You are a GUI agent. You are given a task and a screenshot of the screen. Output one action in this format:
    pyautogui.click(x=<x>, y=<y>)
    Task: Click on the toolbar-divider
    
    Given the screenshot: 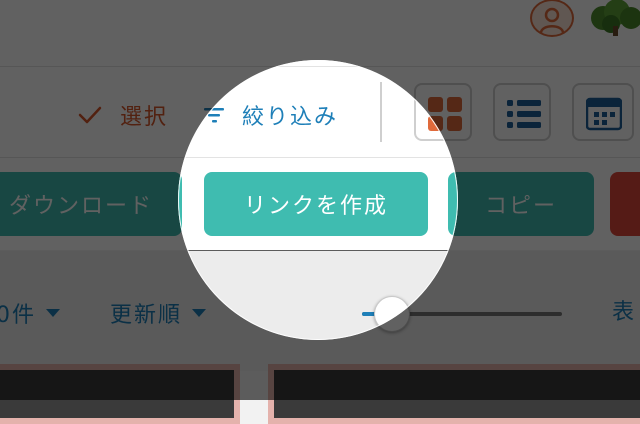 What is the action you would take?
    pyautogui.click(x=381, y=112)
    